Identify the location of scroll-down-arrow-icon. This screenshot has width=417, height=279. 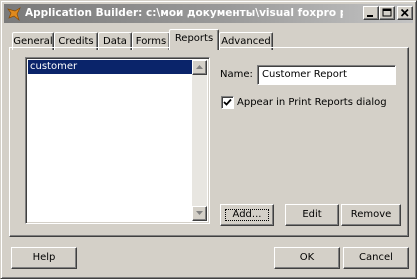
(199, 213).